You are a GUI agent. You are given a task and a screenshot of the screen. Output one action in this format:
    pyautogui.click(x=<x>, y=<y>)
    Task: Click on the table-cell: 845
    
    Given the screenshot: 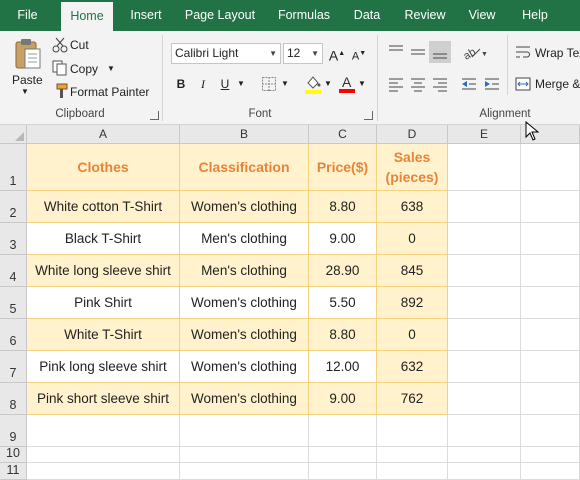 What is the action you would take?
    pyautogui.click(x=412, y=271)
    